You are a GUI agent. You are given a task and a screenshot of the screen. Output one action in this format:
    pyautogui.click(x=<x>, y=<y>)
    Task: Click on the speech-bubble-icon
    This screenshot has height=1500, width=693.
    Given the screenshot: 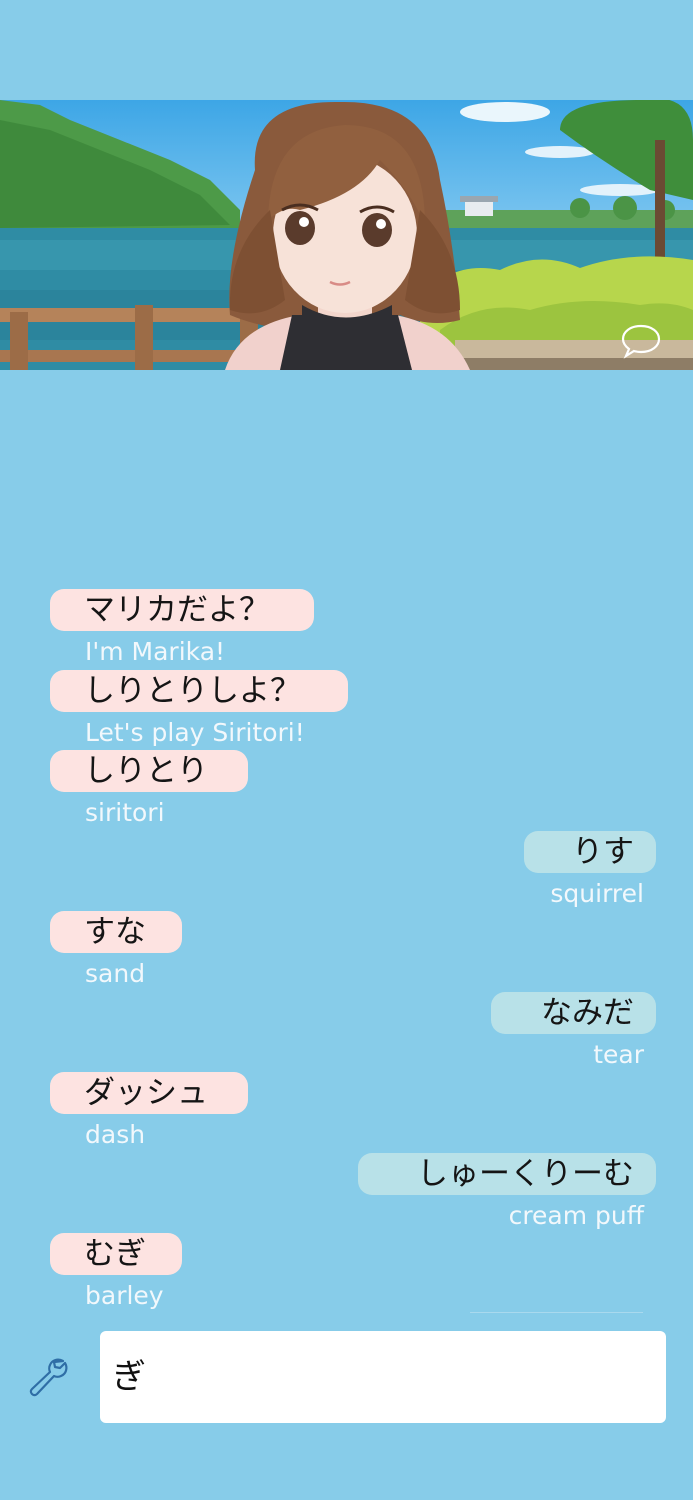 What is the action you would take?
    pyautogui.click(x=641, y=341)
    